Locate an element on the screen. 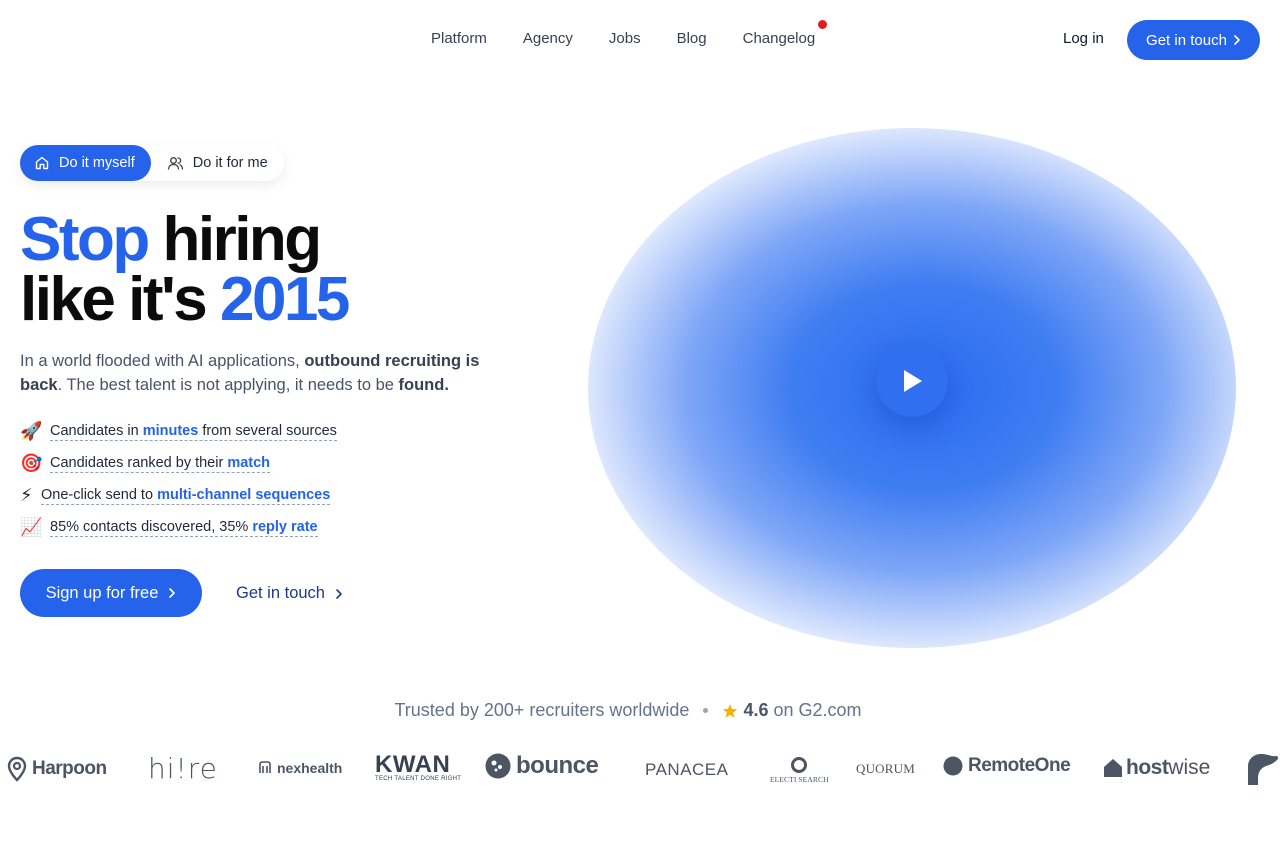 Image resolution: width=1280 pixels, height=853 pixels. home-icon is located at coordinates (42, 163).